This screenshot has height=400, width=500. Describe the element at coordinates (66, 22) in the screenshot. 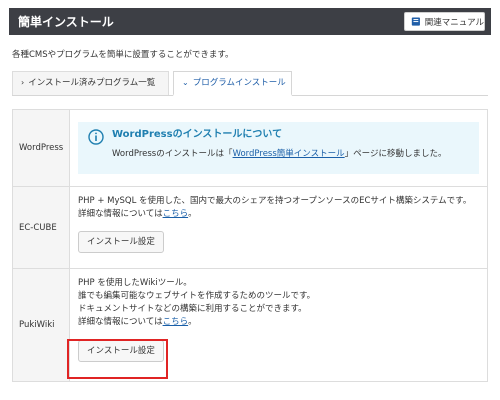

I see `page-title: 簡単インストール` at that location.